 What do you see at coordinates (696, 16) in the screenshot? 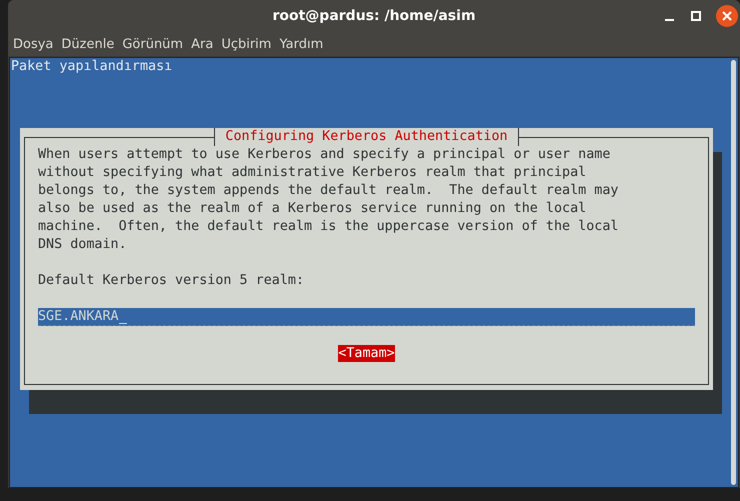
I see `maximize-icon` at bounding box center [696, 16].